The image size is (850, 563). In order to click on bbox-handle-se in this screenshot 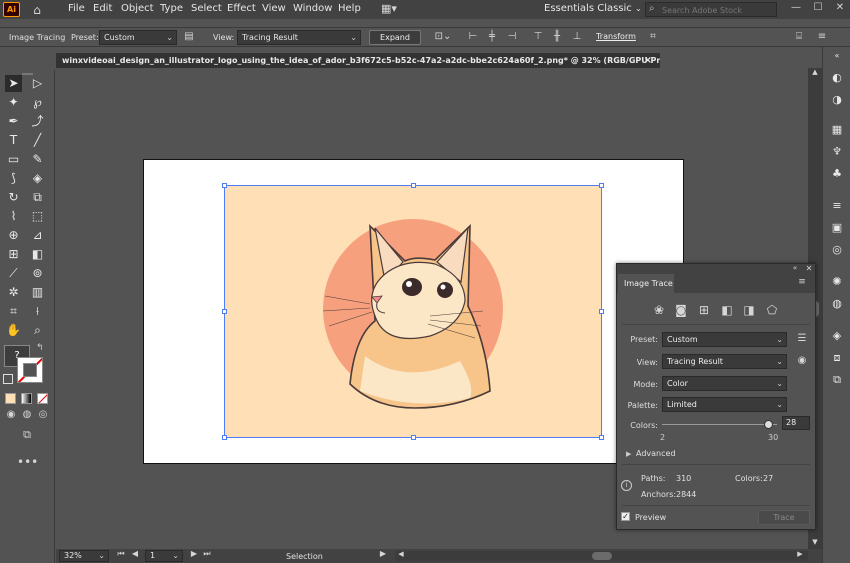, I will do `click(601, 437)`.